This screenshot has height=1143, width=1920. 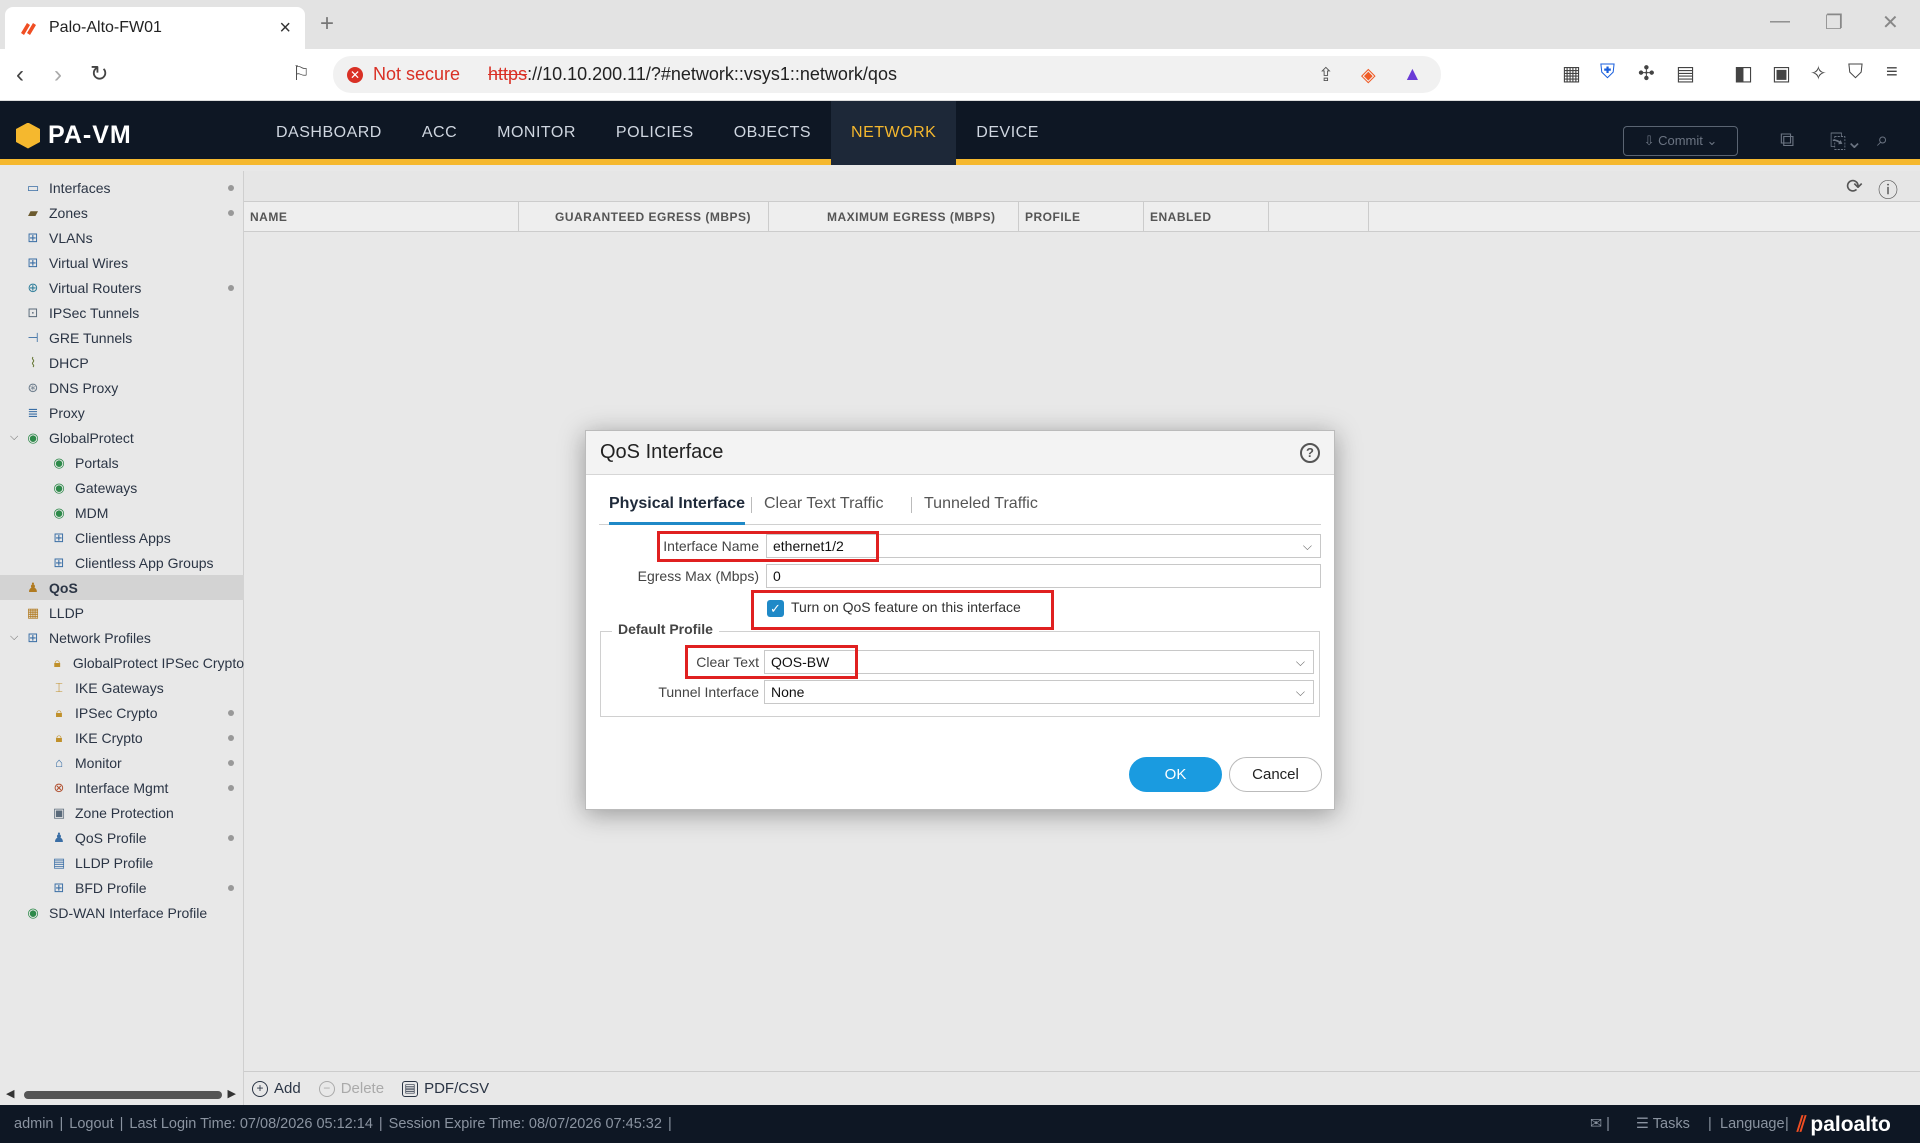 I want to click on proxy-icon: ≣, so click(x=33, y=412).